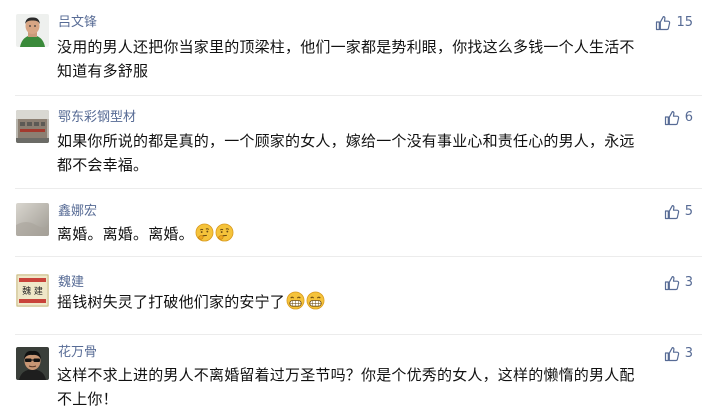 The height and width of the screenshot is (413, 702). What do you see at coordinates (103, 165) in the screenshot?
I see `comment-text-line: 都不会幸福。` at bounding box center [103, 165].